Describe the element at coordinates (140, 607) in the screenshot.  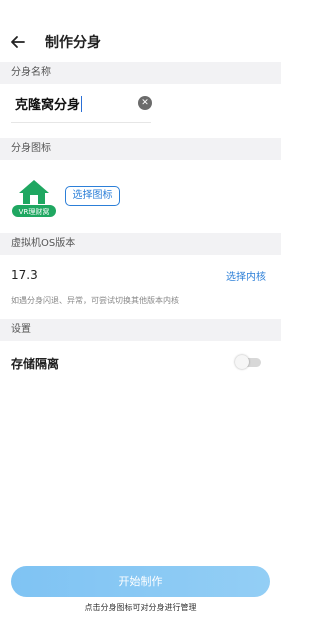
I see `footer-hint: 点击分身图标可对分身进行管理` at that location.